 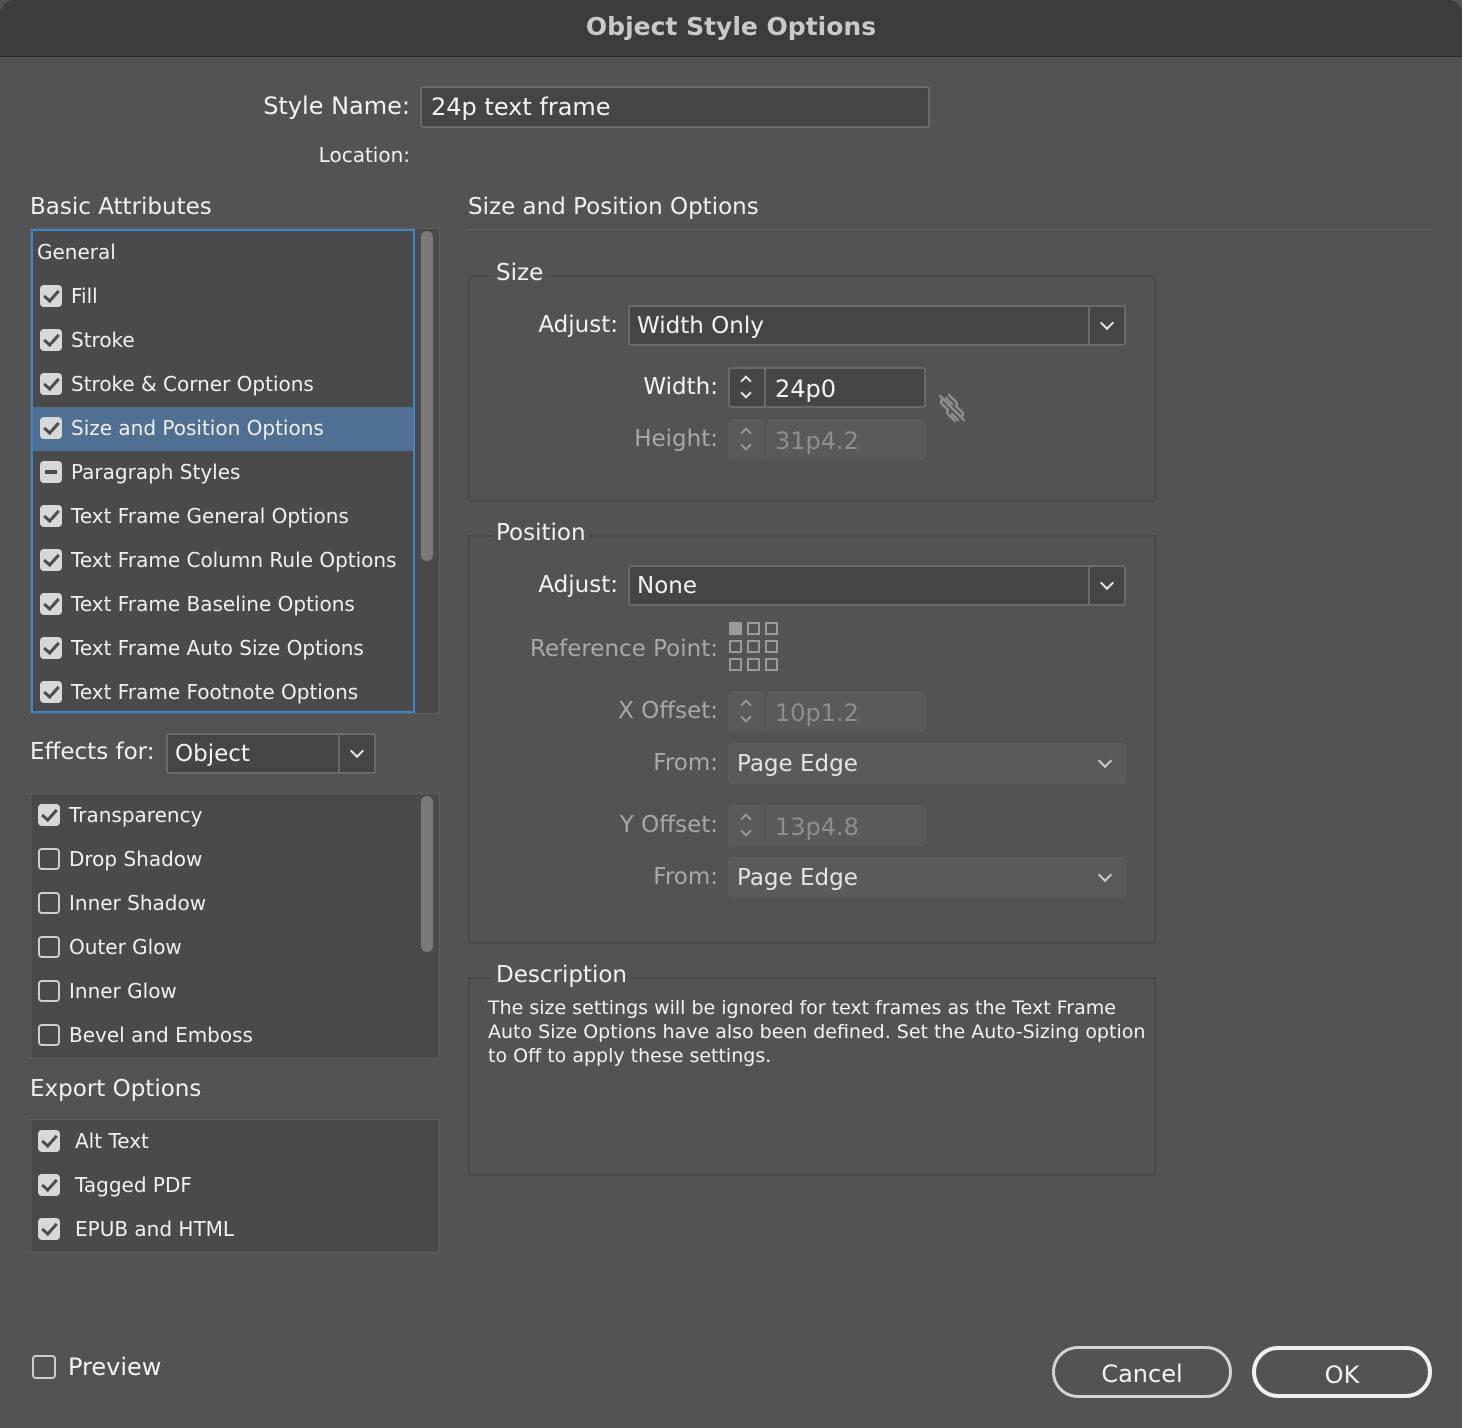 What do you see at coordinates (221, 992) in the screenshot?
I see `list-item-inner-glow: Inner Glow` at bounding box center [221, 992].